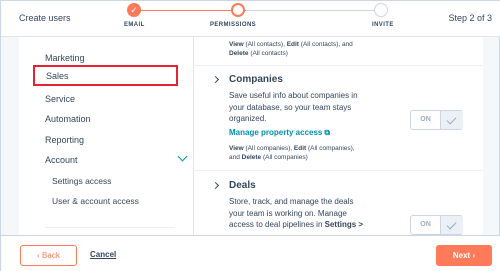 The width and height of the screenshot is (500, 271). What do you see at coordinates (327, 132) in the screenshot?
I see `external-link-icon: ⧉` at bounding box center [327, 132].